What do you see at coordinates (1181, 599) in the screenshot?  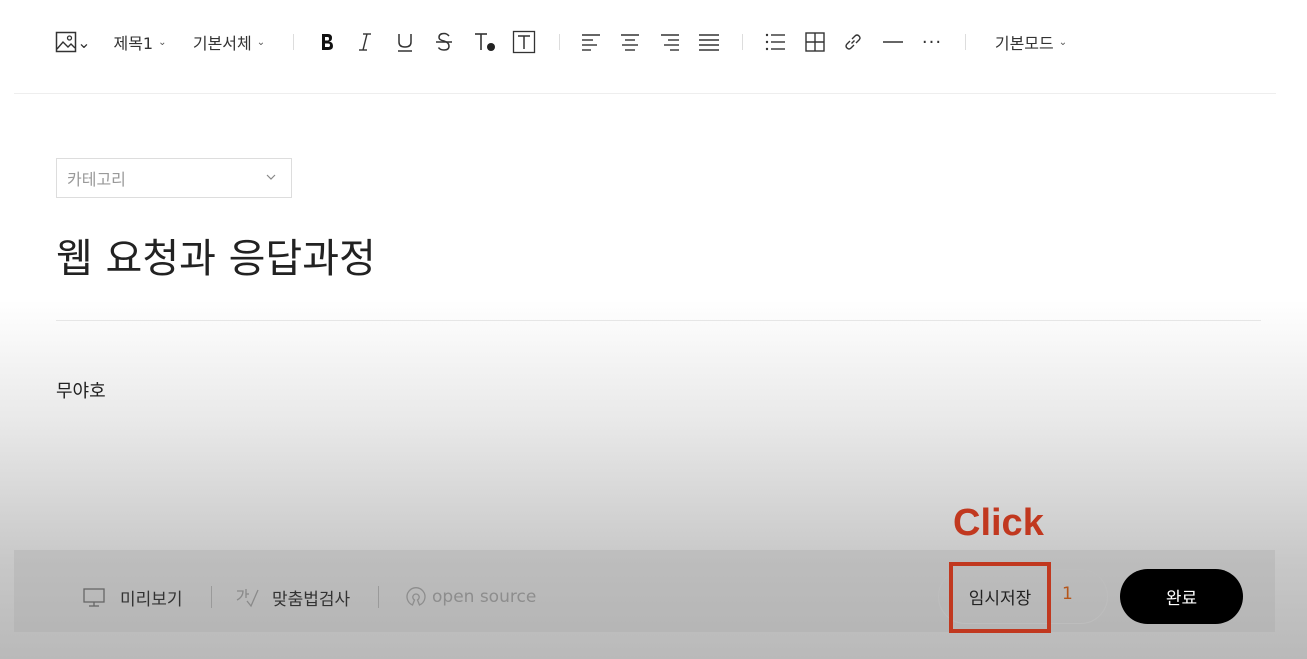 I see `publish-label: 완료` at bounding box center [1181, 599].